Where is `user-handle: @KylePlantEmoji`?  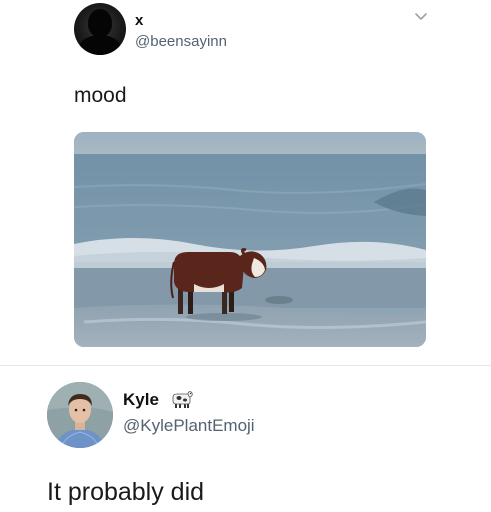
user-handle: @KylePlantEmoji is located at coordinates (189, 426).